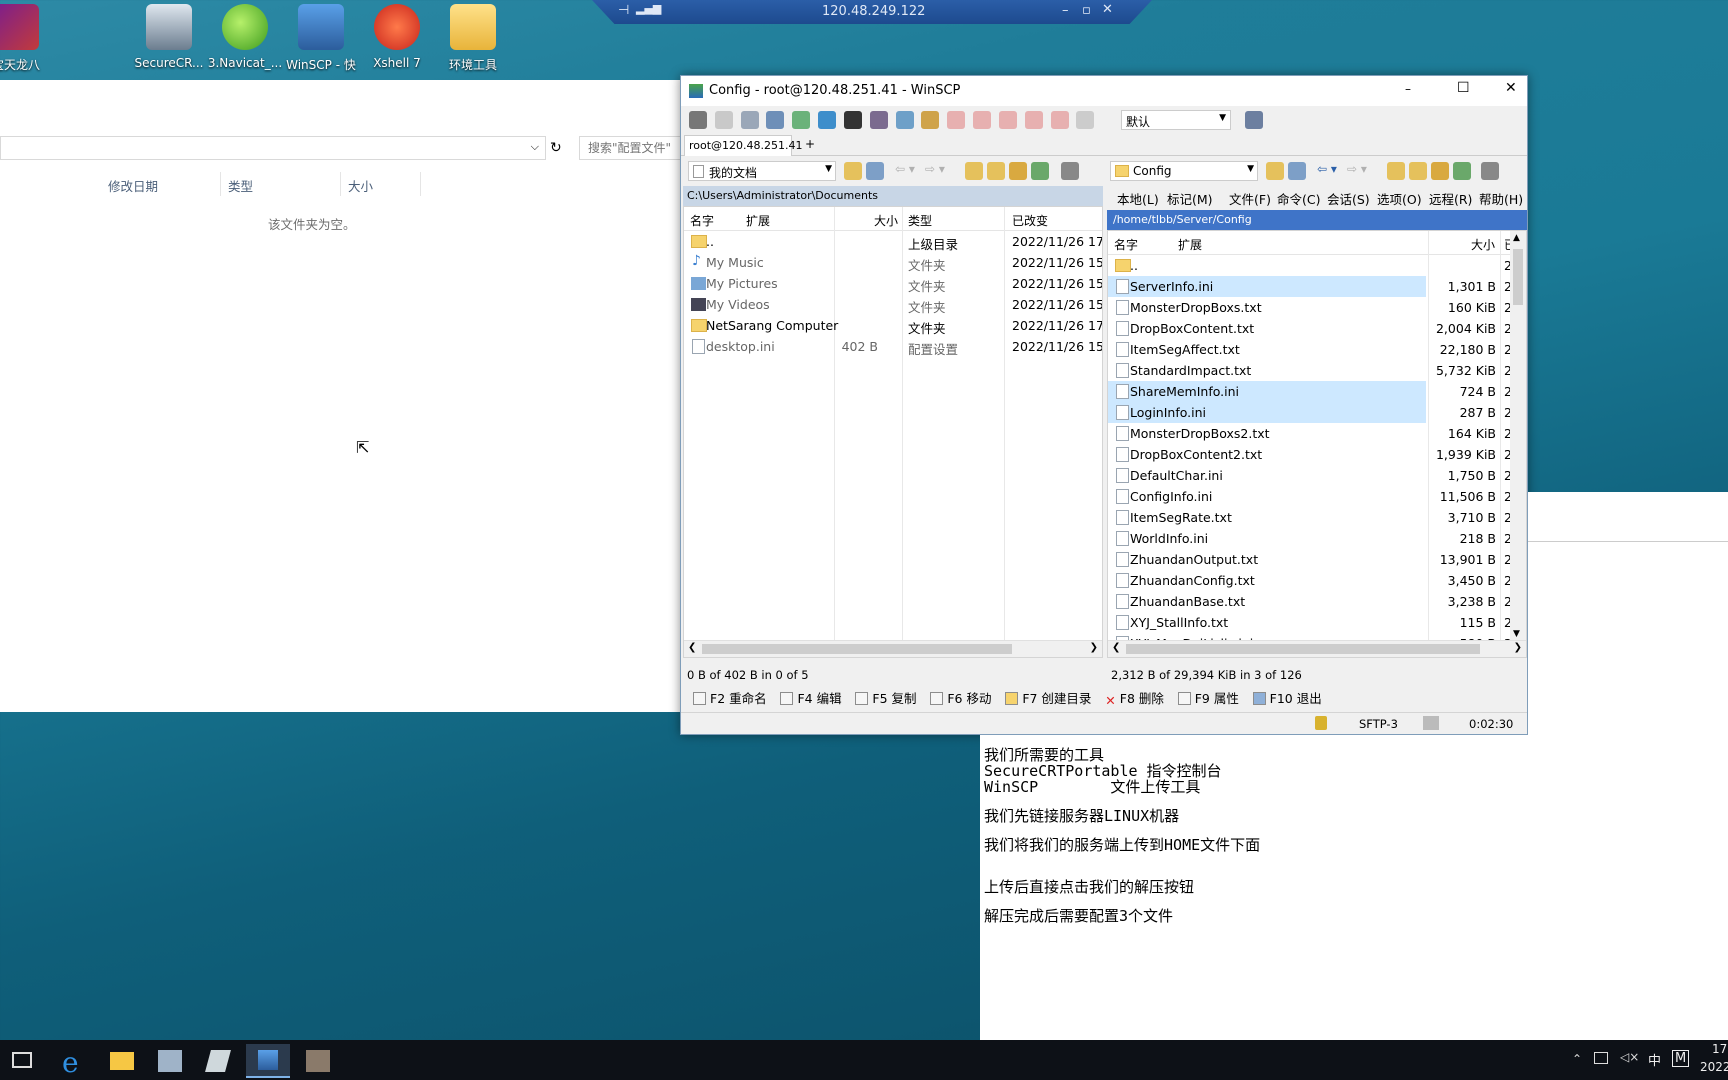 This screenshot has width=1728, height=1080. Describe the element at coordinates (1086, 10) in the screenshot. I see `restore-icon: ▫` at that location.